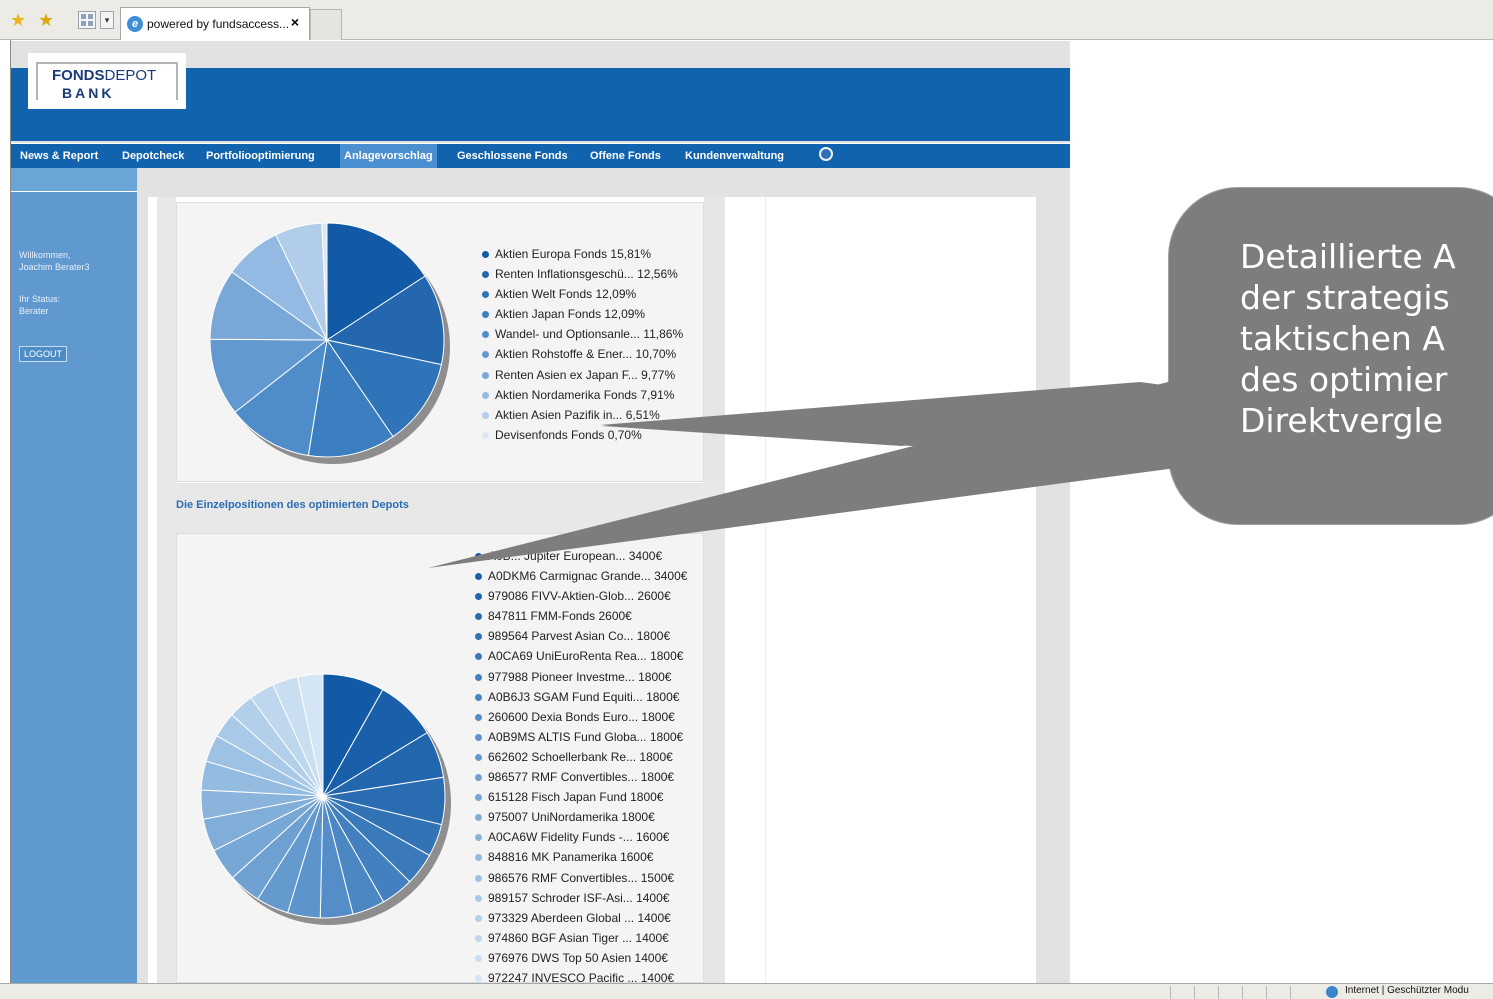  I want to click on logo-text-bold: FONDS, so click(78, 75).